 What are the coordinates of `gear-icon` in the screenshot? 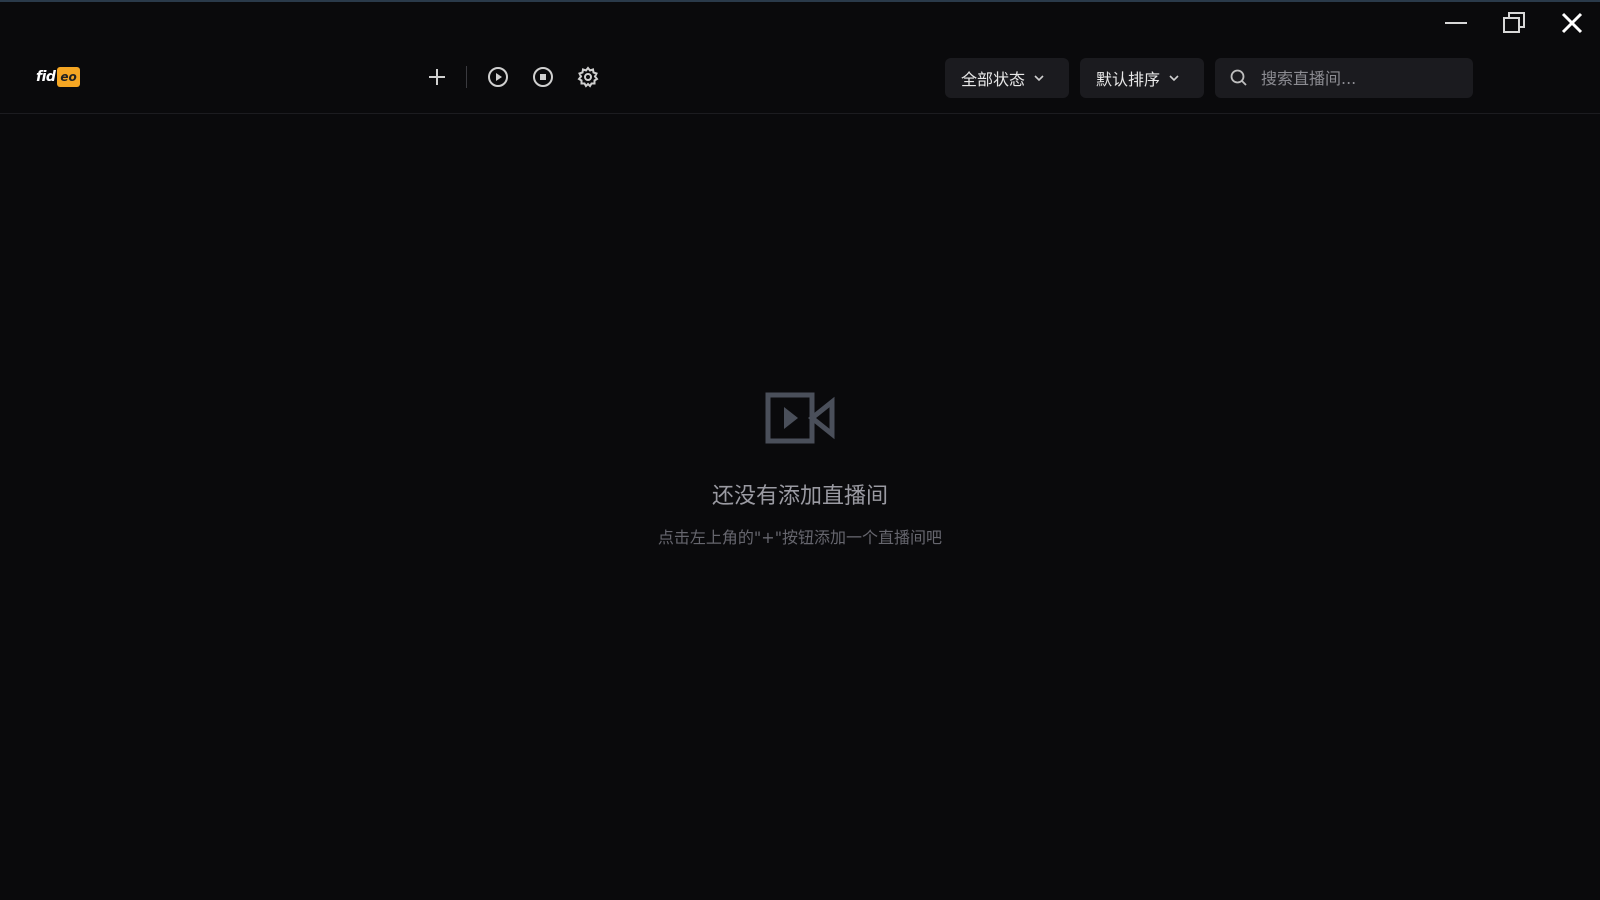 It's located at (588, 77).